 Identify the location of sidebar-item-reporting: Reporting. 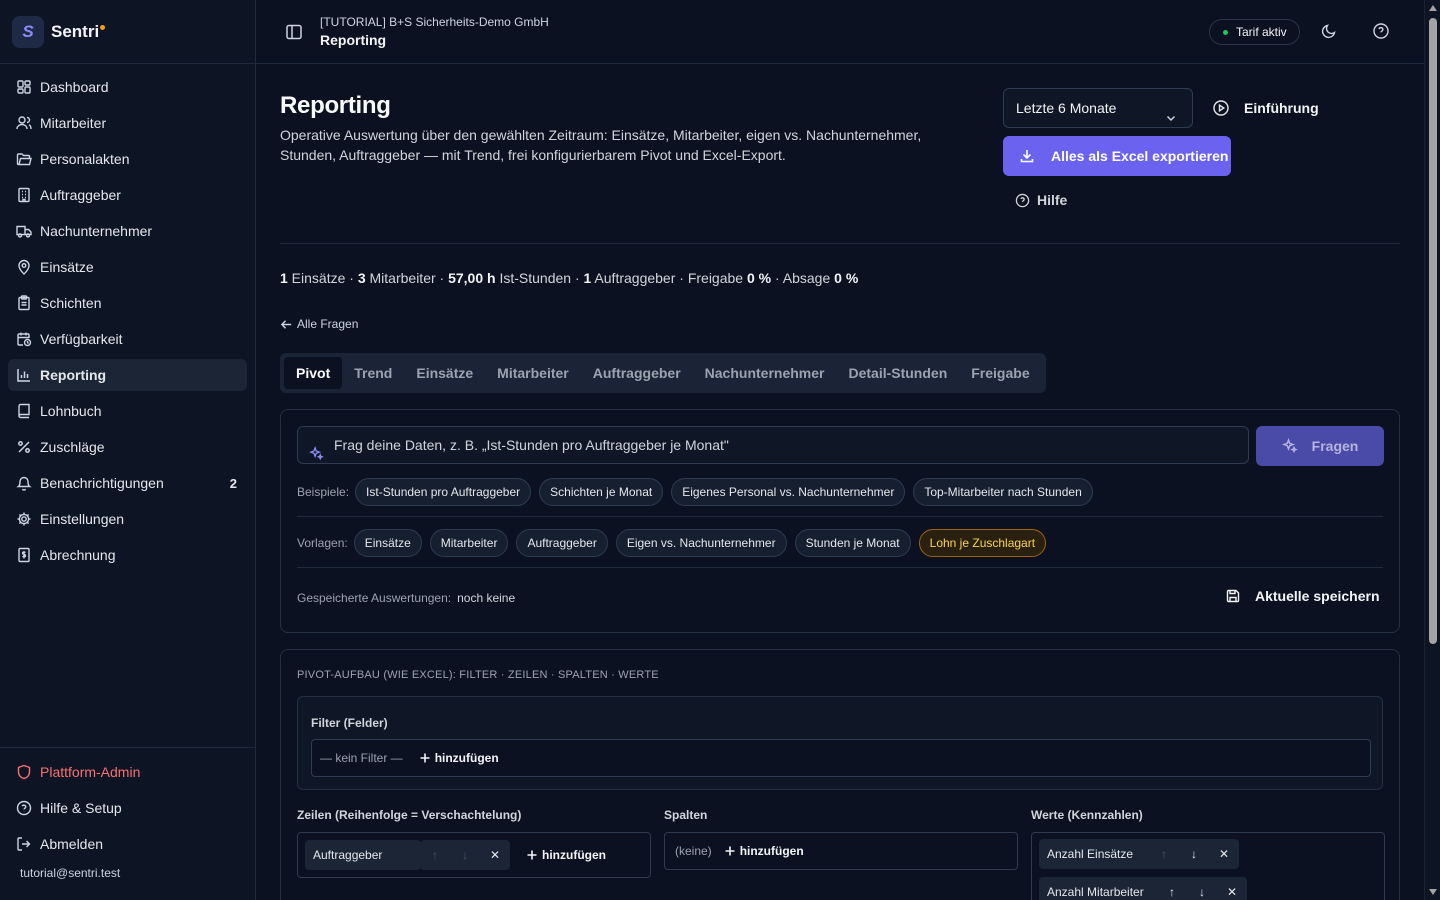
(127, 375).